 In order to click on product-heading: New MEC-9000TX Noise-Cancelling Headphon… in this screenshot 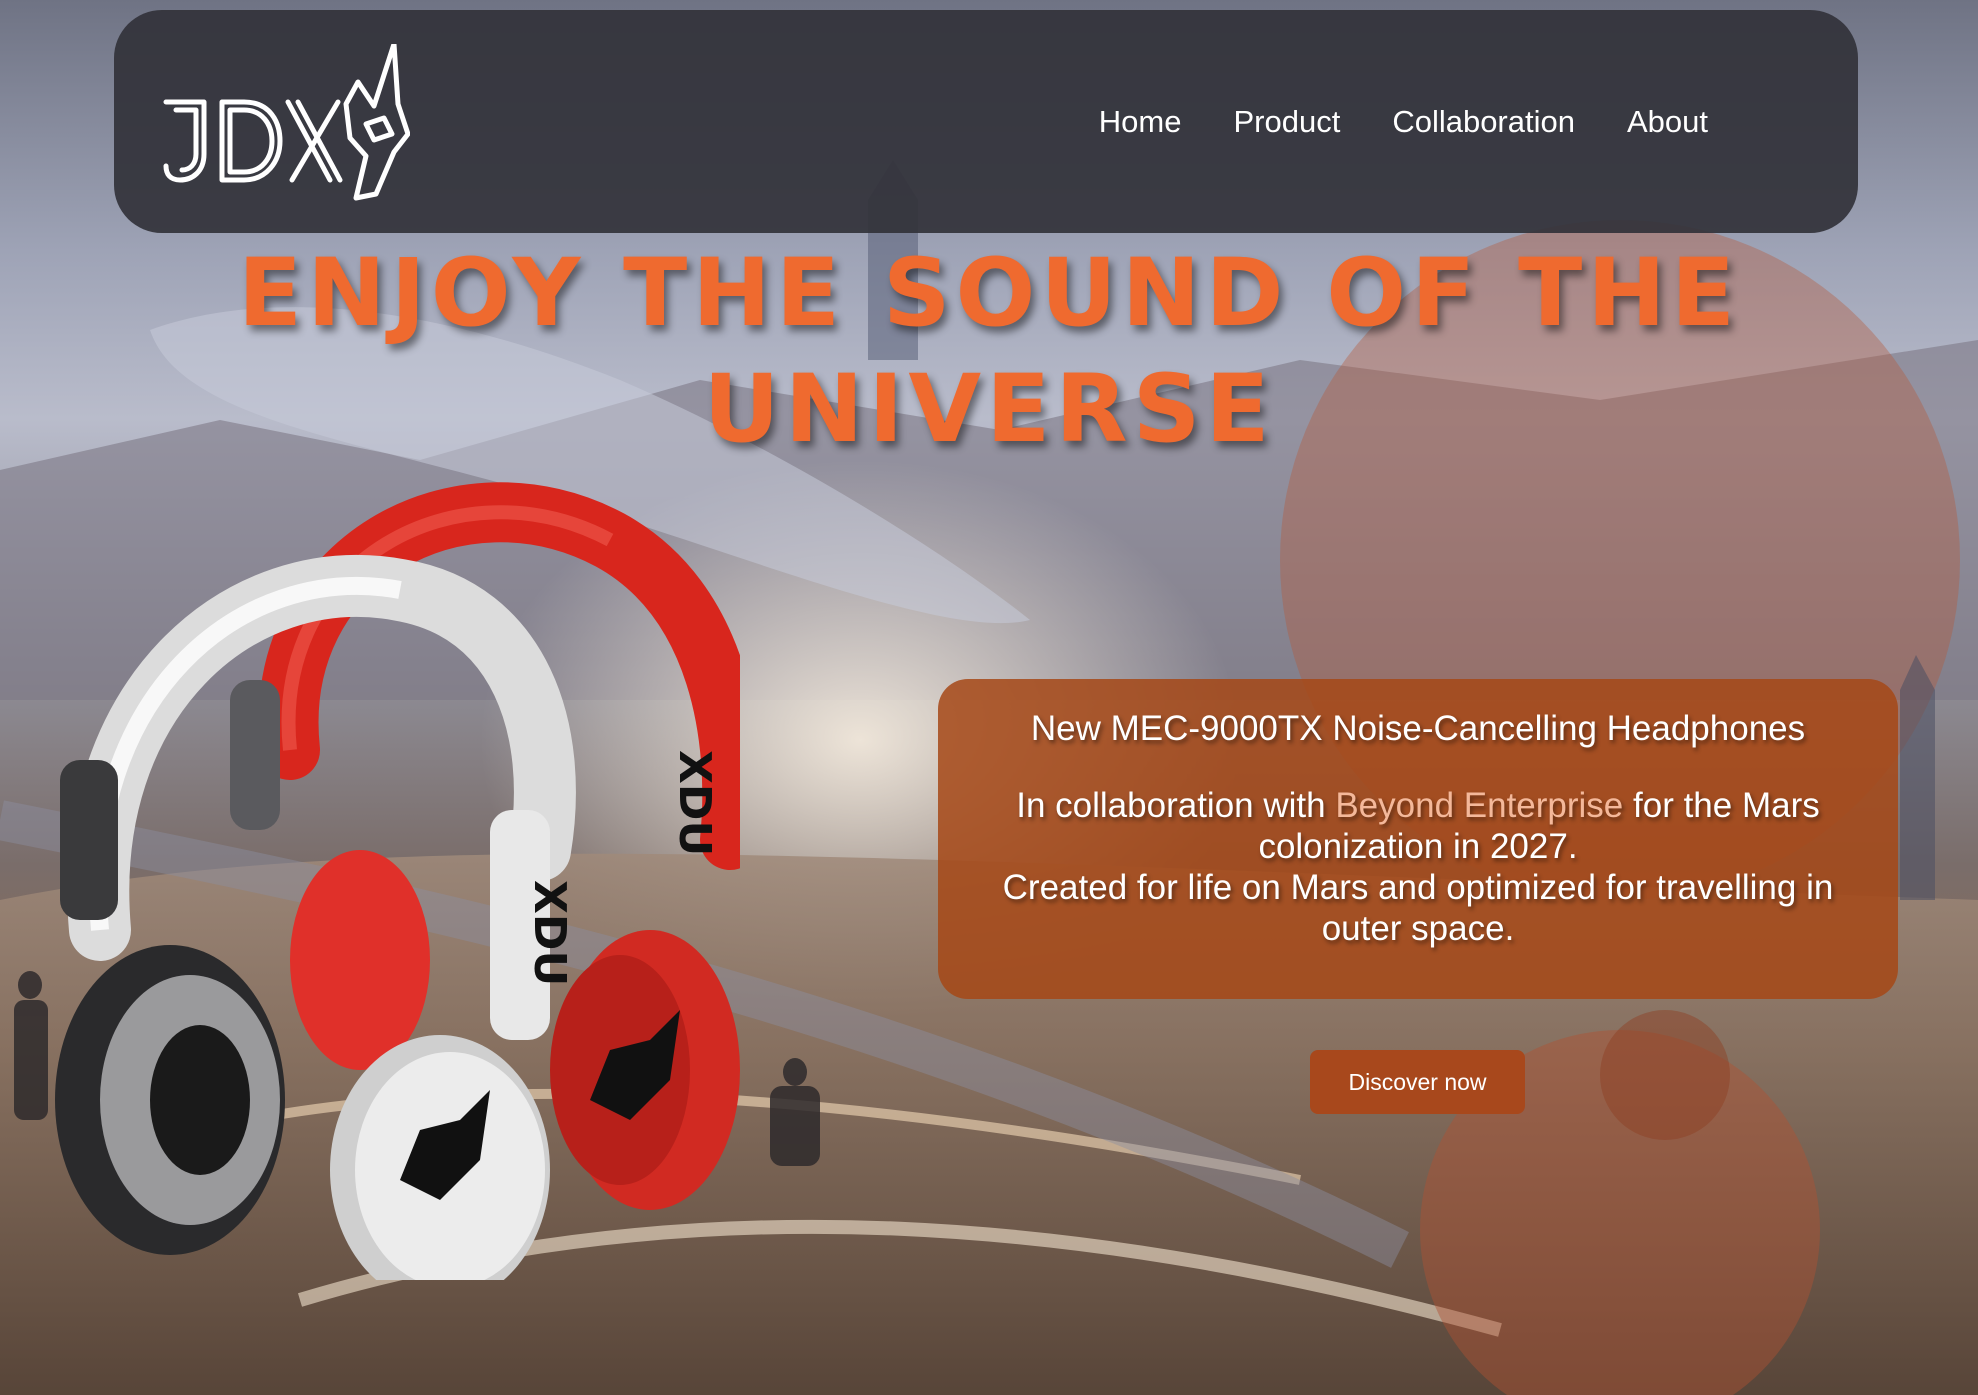, I will do `click(1418, 728)`.